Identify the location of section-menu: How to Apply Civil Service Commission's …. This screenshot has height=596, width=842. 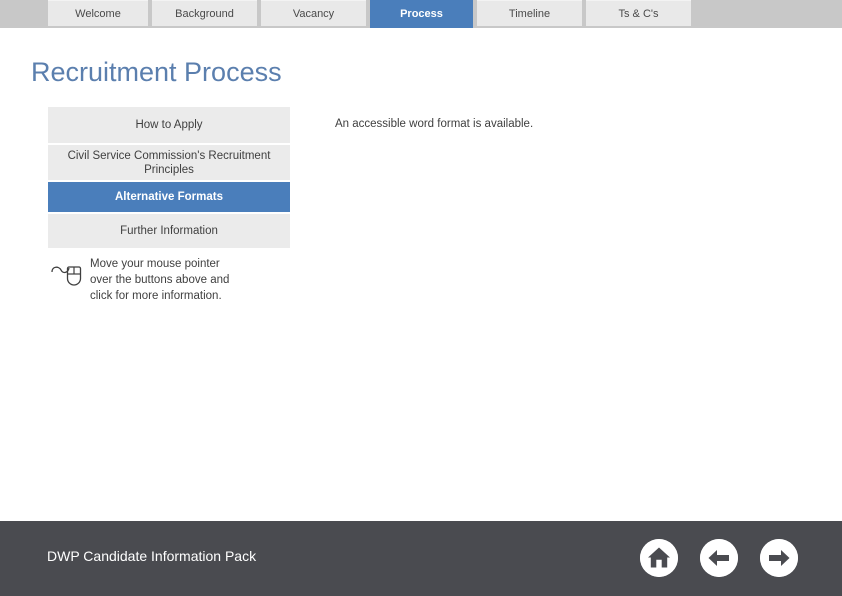
(169, 178).